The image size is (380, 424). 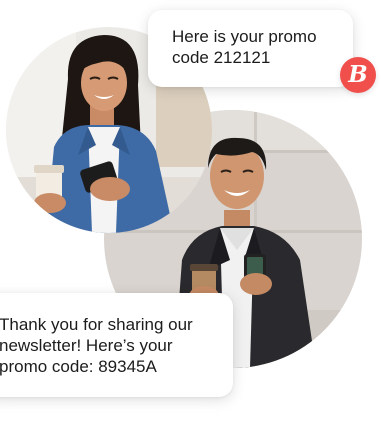 I want to click on promo-code-message-text: Here is your promo code 212121, so click(x=244, y=47).